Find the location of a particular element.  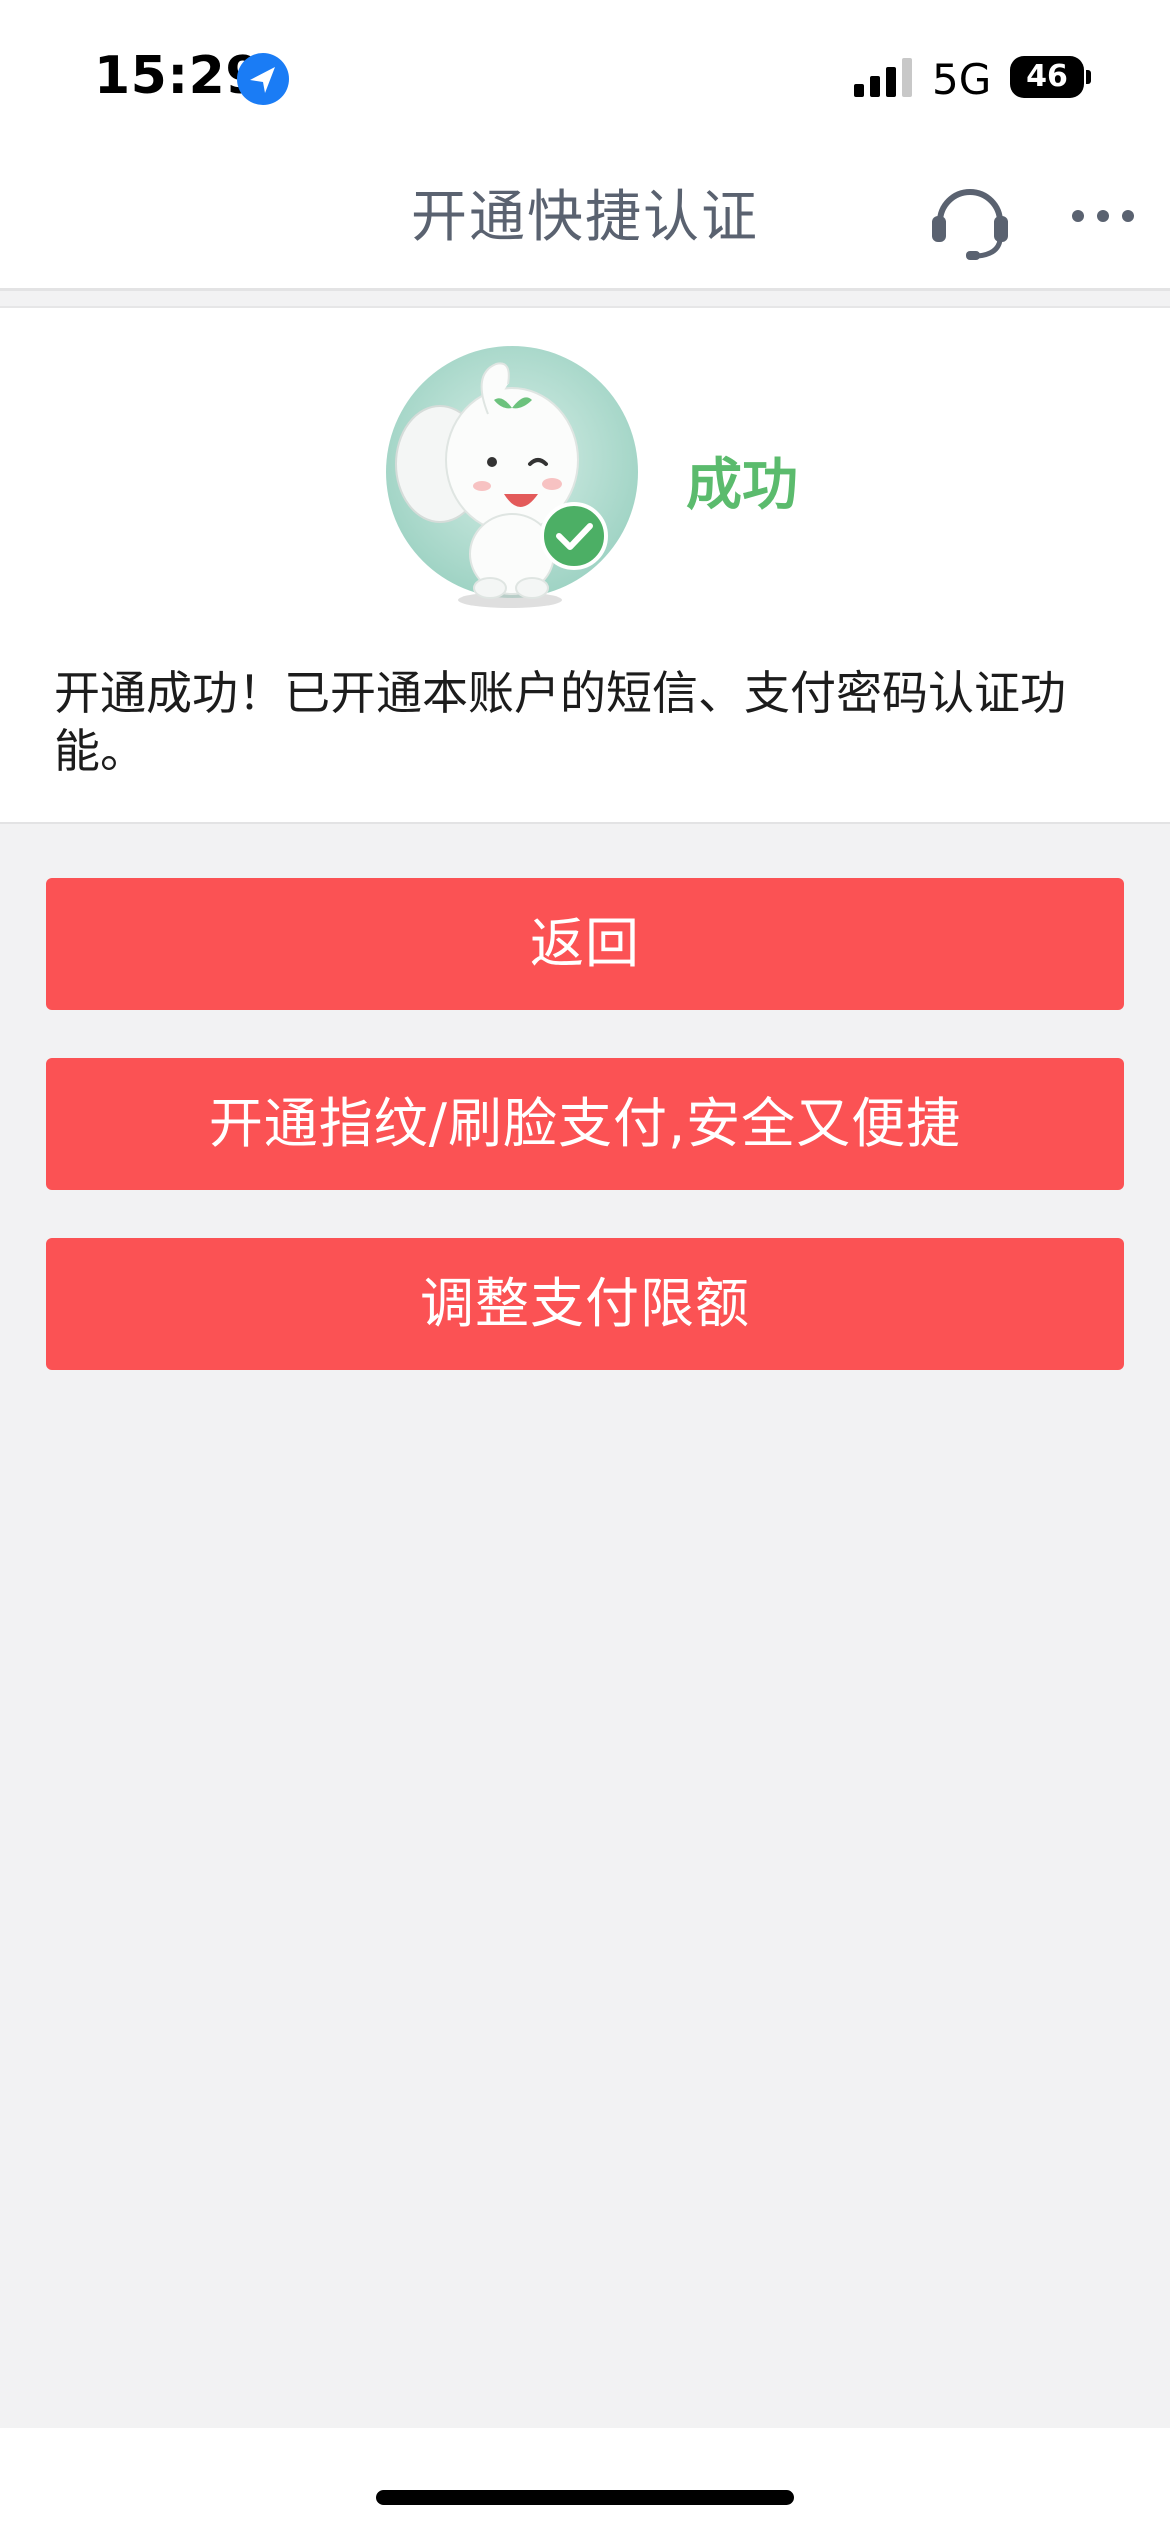

more-icon is located at coordinates (1103, 216).